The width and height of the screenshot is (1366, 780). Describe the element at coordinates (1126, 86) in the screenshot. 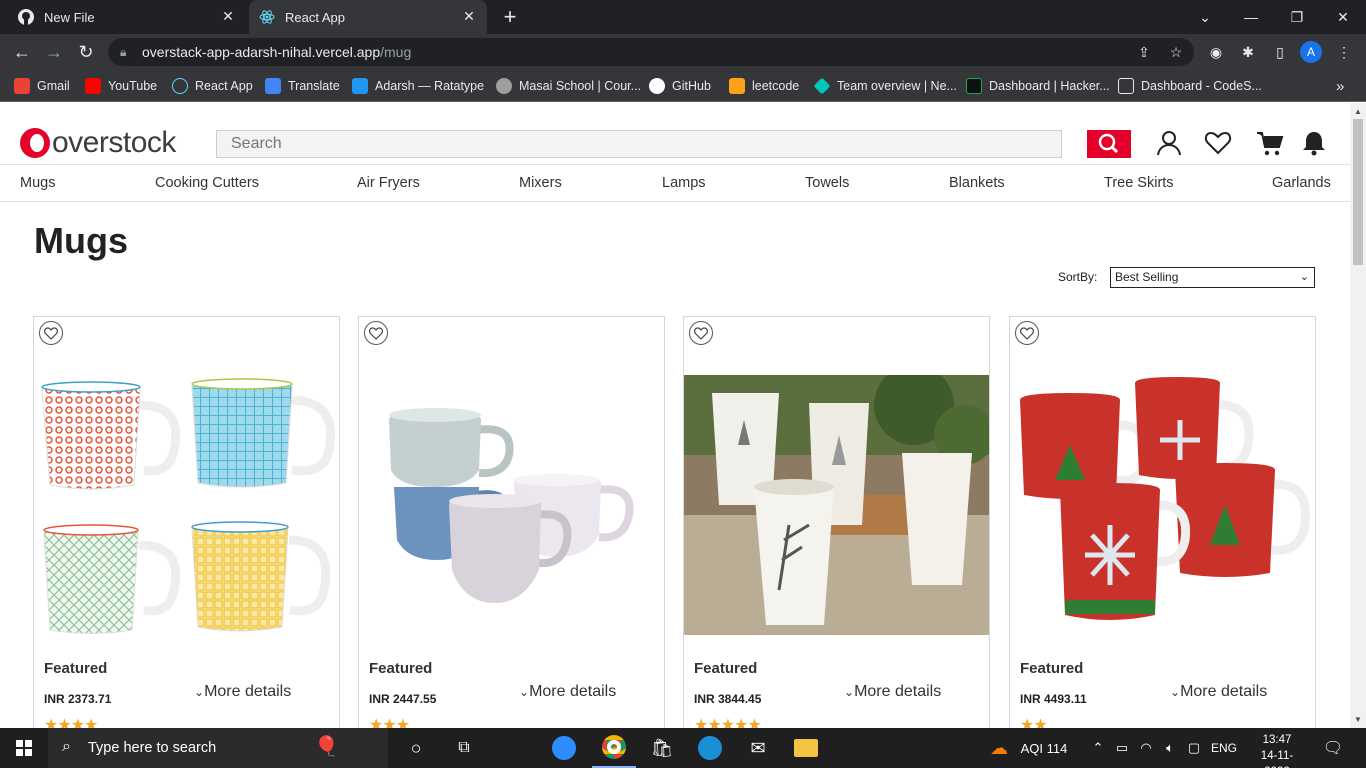

I see `page-icon` at that location.